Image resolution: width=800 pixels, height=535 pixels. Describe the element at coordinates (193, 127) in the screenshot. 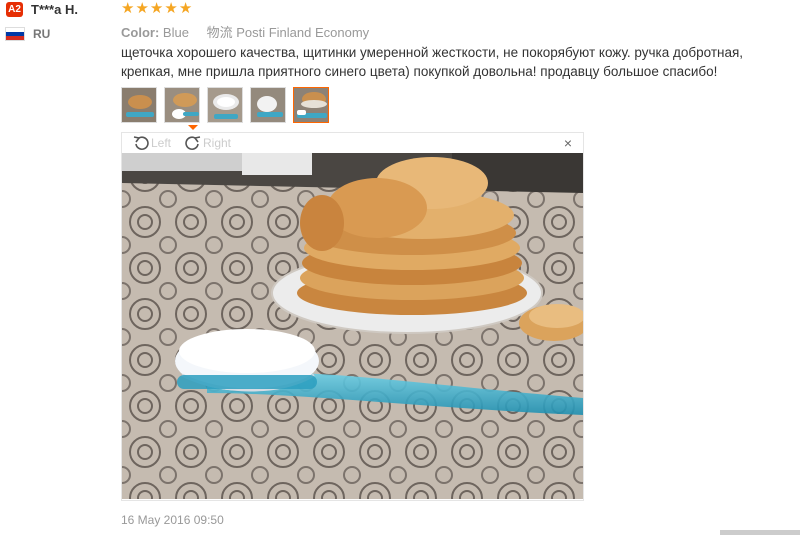

I see `active-thumbnail-arrow-icon` at that location.